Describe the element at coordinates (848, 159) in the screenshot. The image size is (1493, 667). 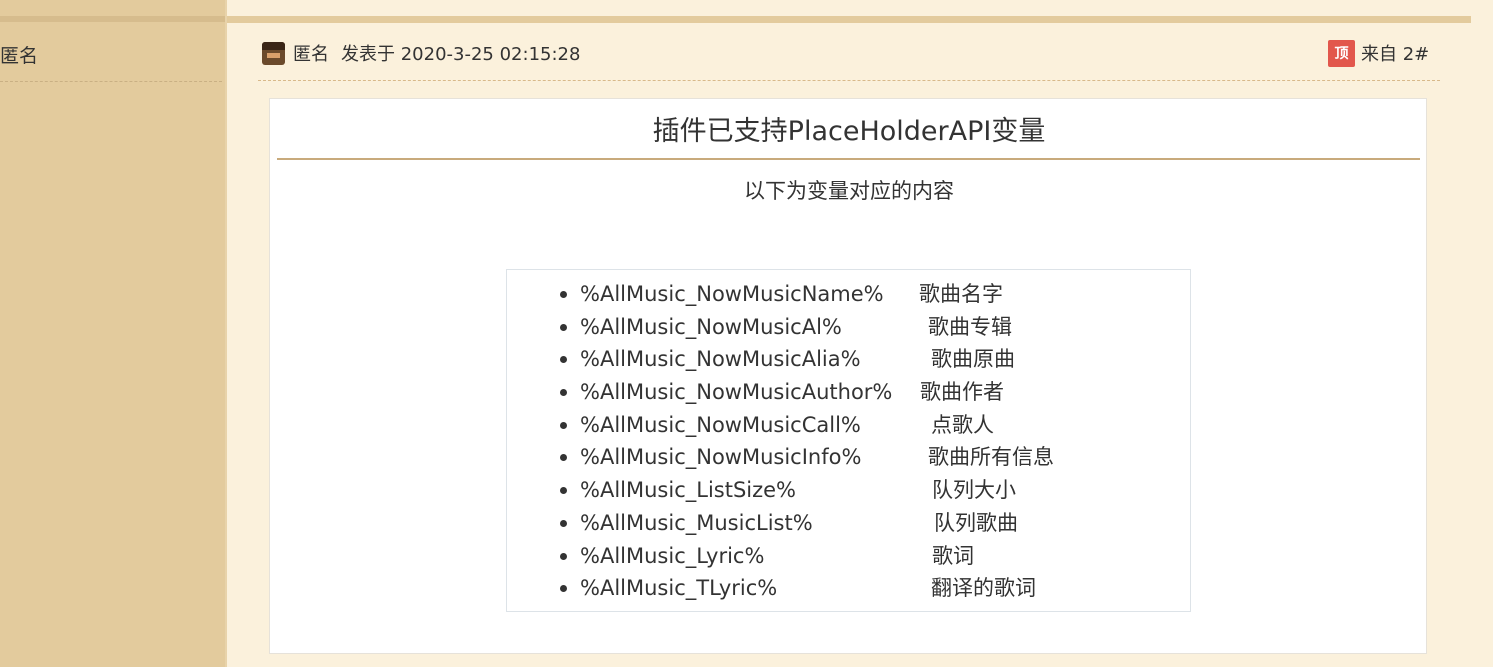
I see `title-rule` at that location.